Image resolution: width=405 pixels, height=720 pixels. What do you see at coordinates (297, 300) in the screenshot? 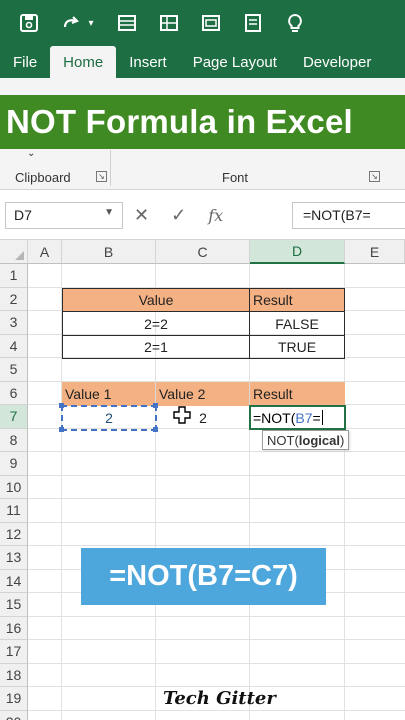
I see `table1-header-result: Result` at bounding box center [297, 300].